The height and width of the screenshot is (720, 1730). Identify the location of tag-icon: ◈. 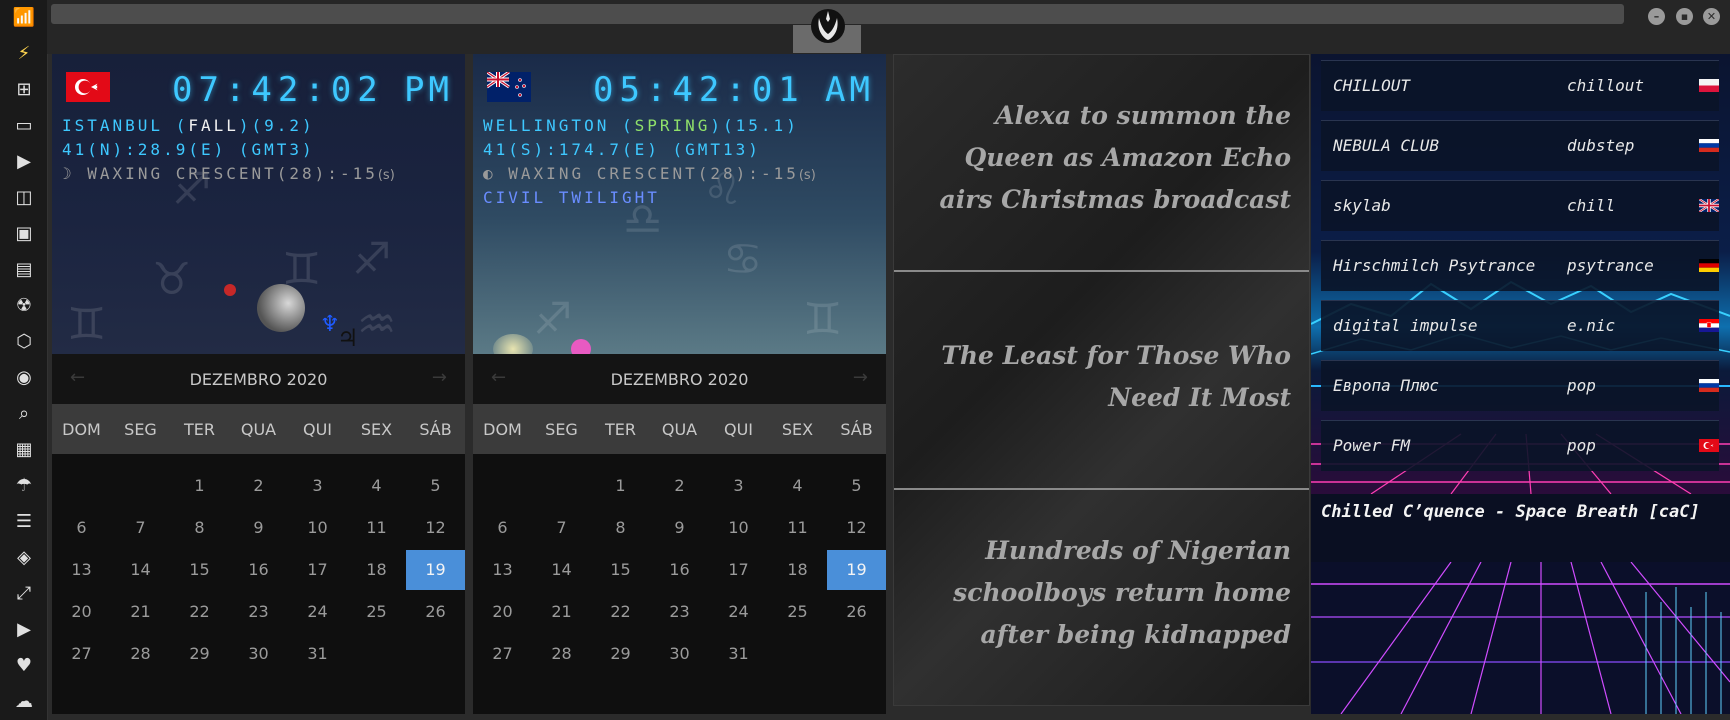
(24, 558).